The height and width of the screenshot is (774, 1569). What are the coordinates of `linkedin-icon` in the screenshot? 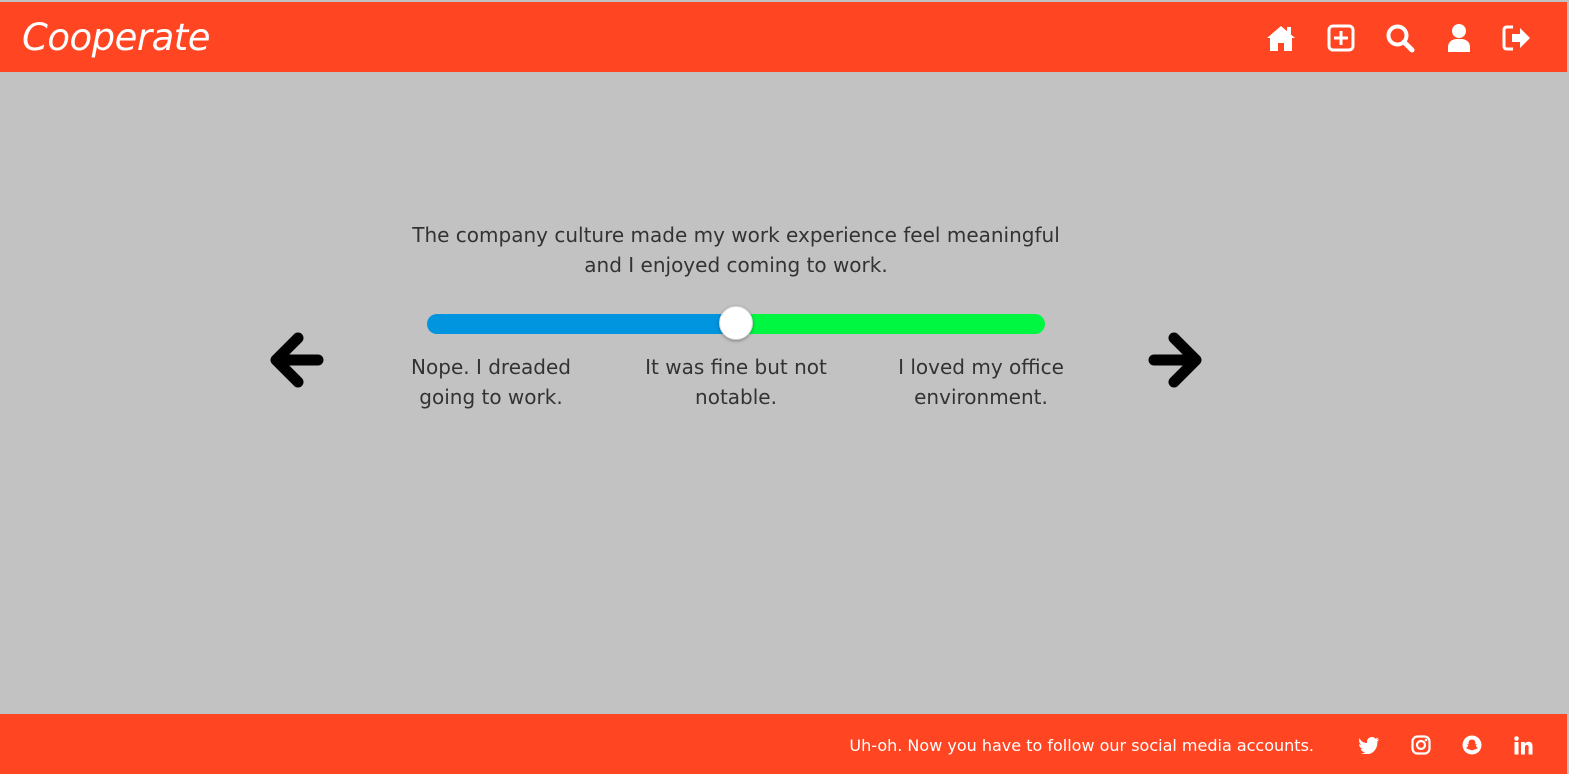 It's located at (1523, 745).